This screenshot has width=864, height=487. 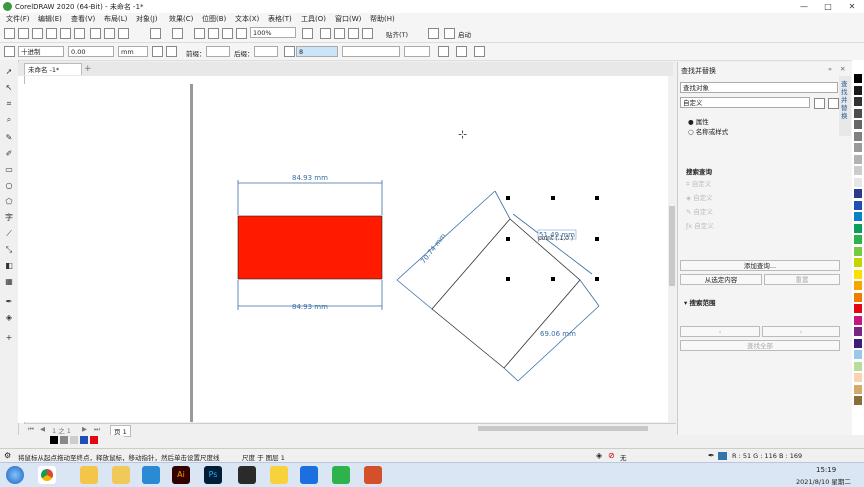 I want to click on menu-edit: 编辑(E), so click(x=50, y=19).